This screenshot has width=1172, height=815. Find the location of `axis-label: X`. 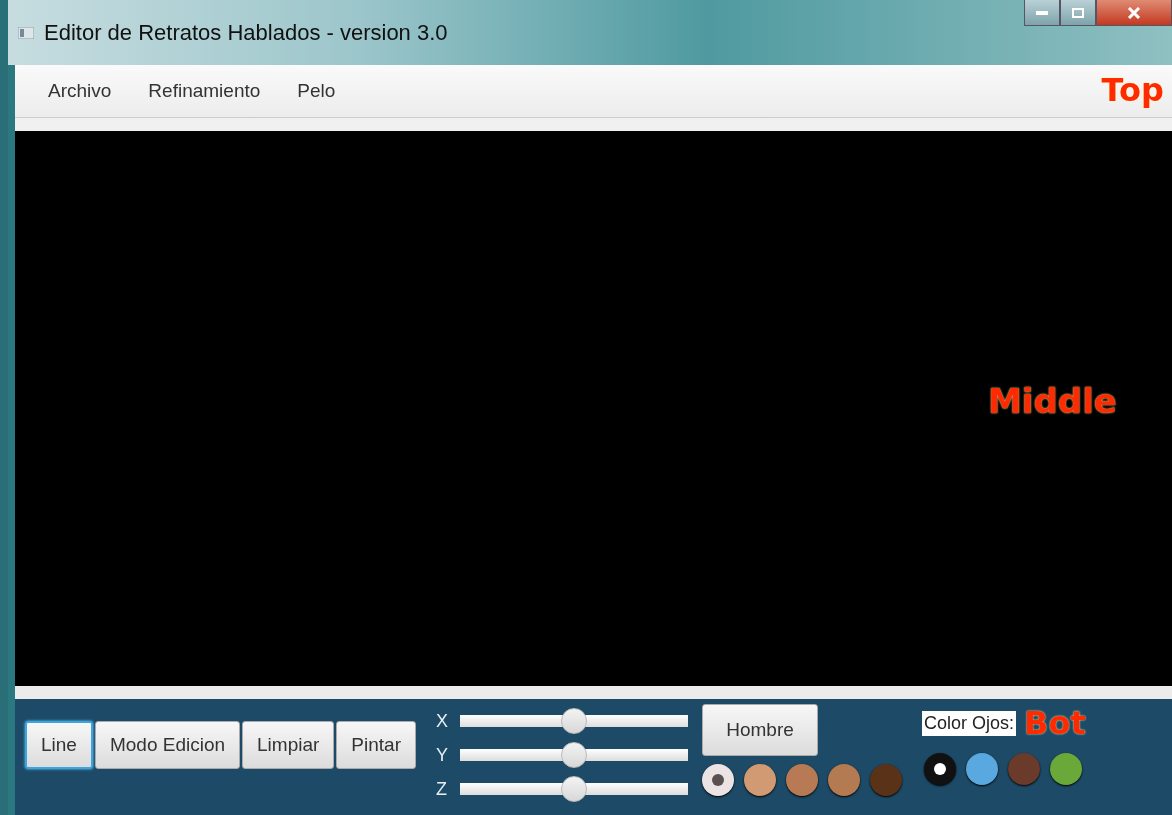

axis-label: X is located at coordinates (442, 721).